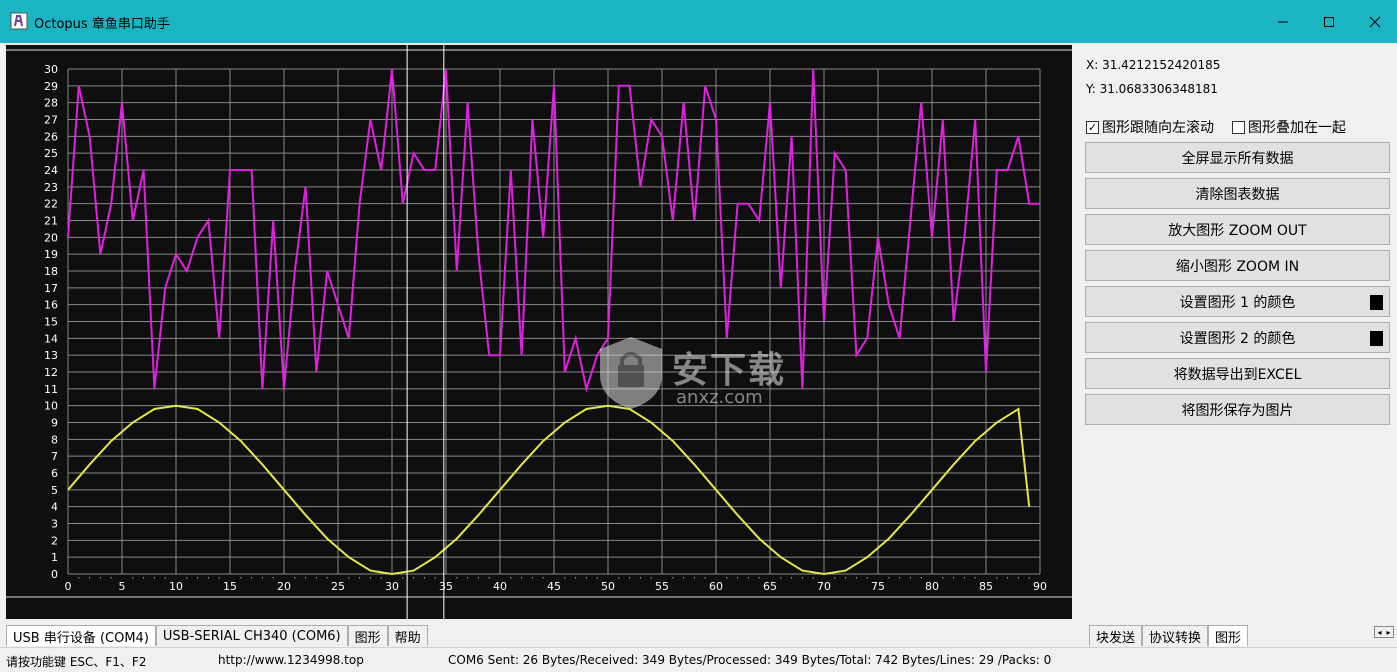  I want to click on y-tick-label: 6, so click(54, 473).